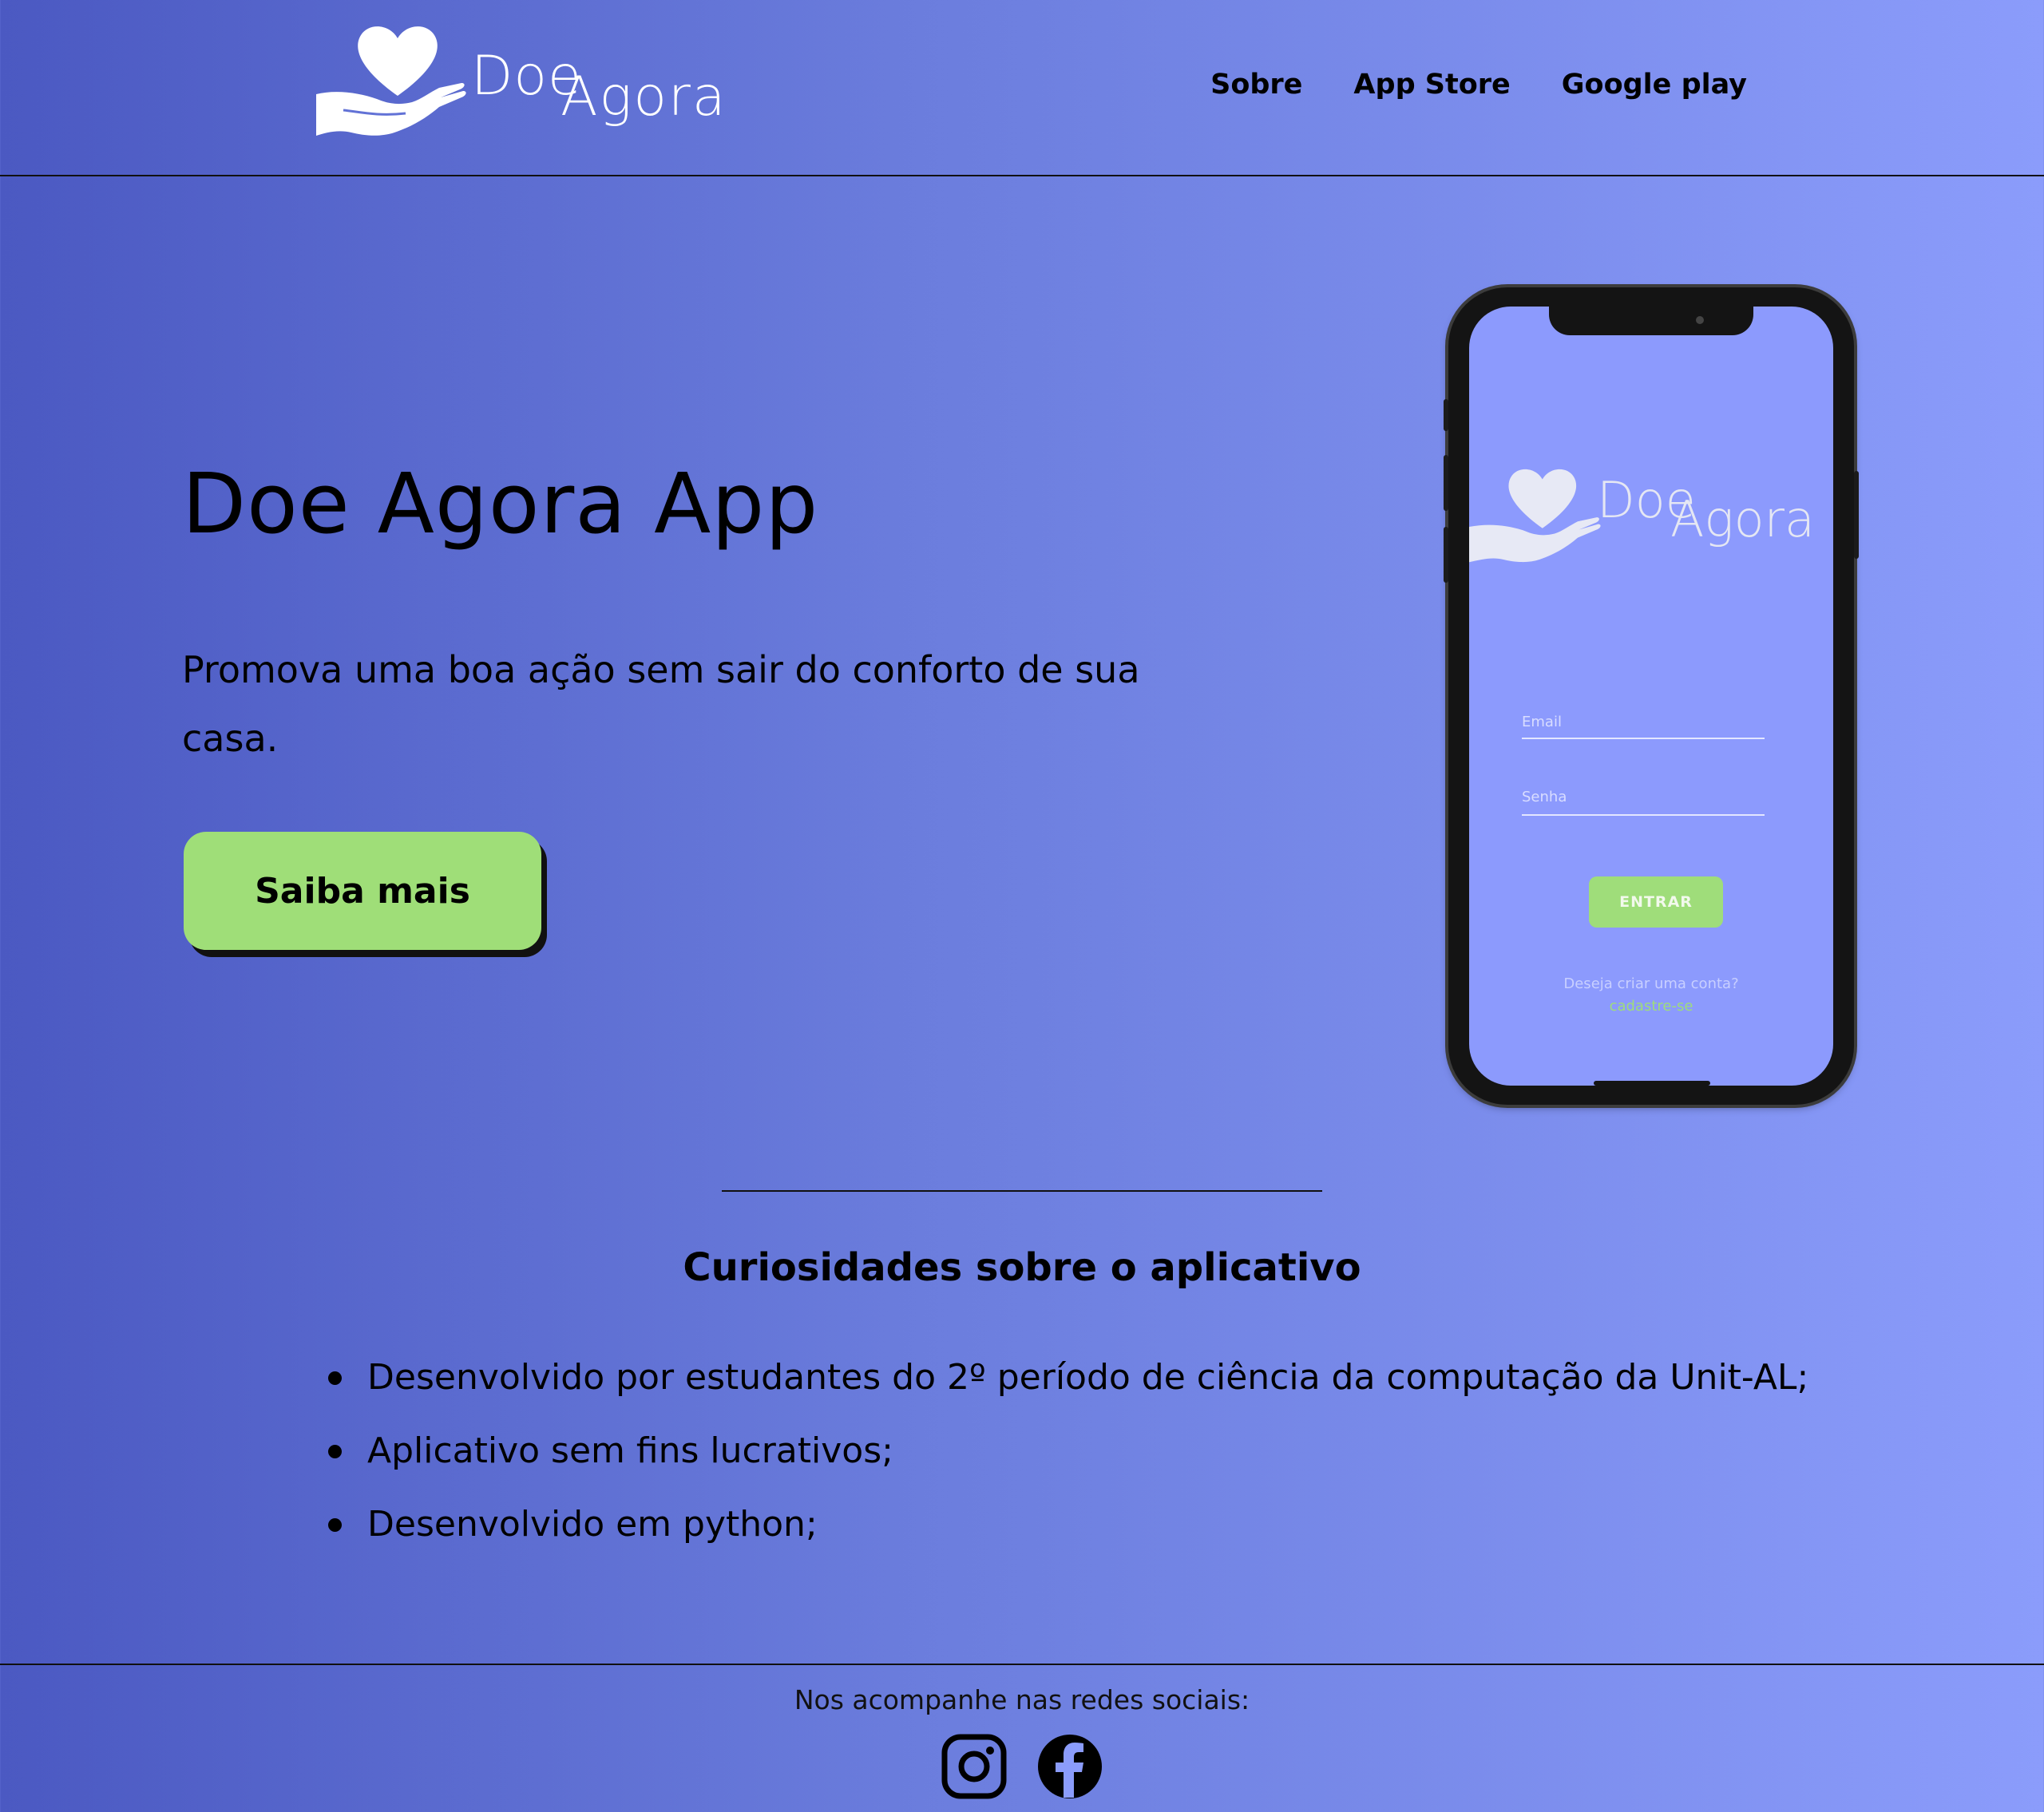 The width and height of the screenshot is (2044, 1812). I want to click on screen-enter-button: ENTRAR, so click(1656, 902).